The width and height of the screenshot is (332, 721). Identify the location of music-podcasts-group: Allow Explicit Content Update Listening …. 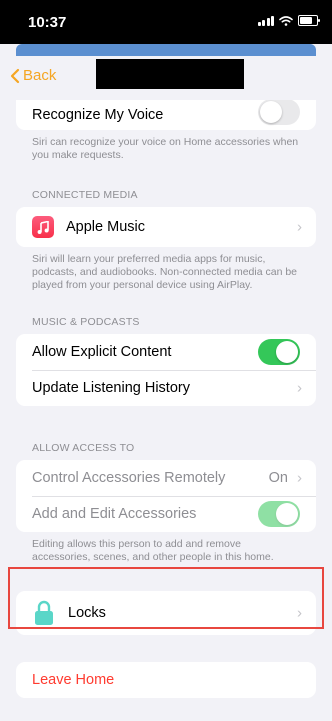
(166, 370).